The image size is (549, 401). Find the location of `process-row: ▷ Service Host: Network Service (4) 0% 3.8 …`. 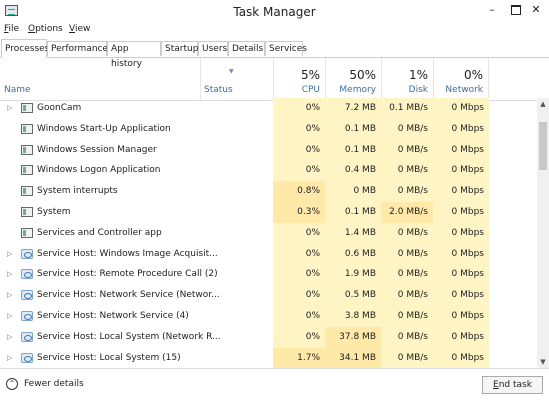

process-row: ▷ Service Host: Network Service (4) 0% 3.8 … is located at coordinates (268, 316).